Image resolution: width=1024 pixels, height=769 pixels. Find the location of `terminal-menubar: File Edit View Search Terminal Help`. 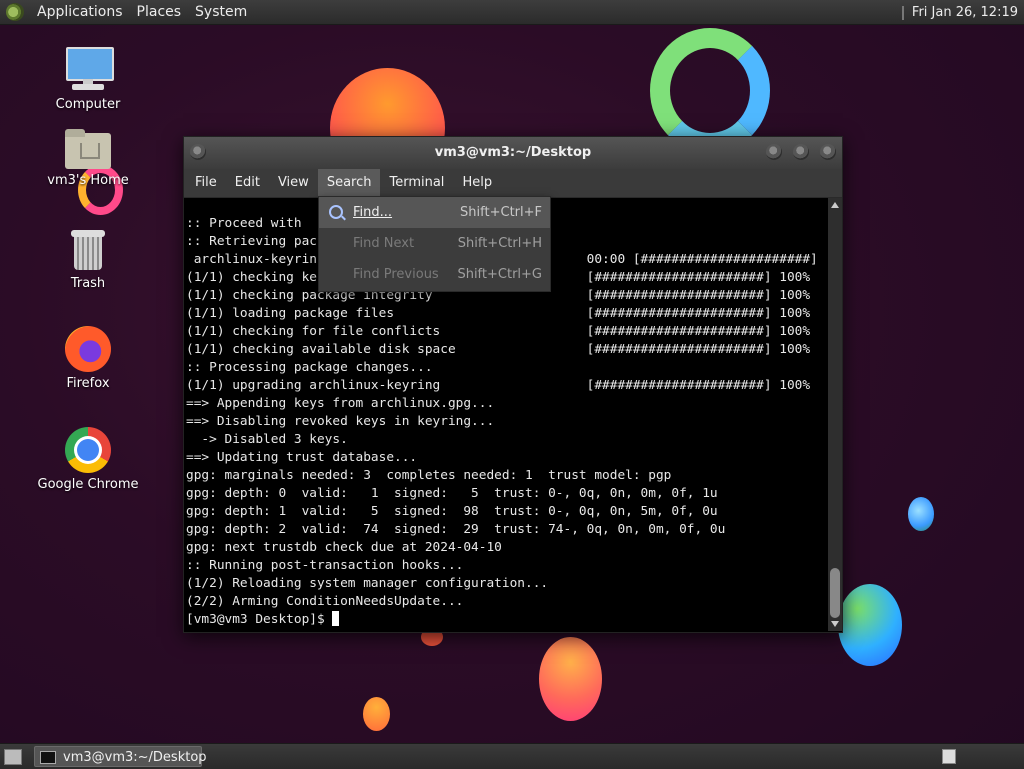

terminal-menubar: File Edit View Search Terminal Help is located at coordinates (513, 183).